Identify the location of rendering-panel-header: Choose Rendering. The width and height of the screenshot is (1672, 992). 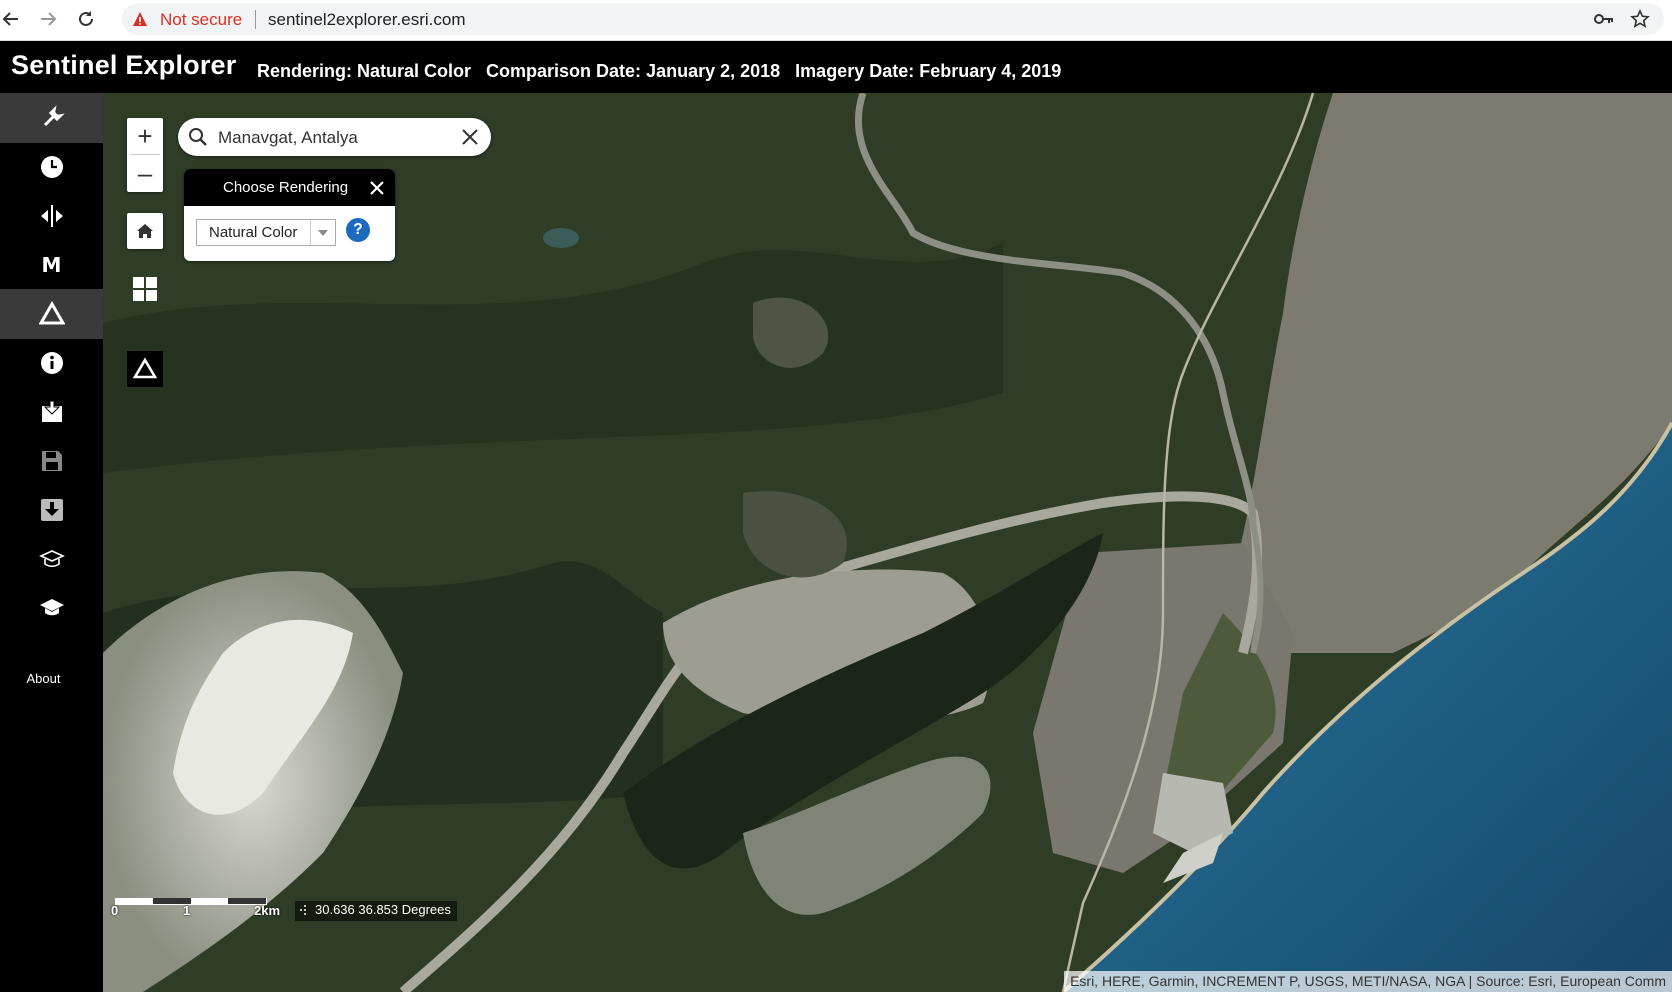
(289, 187).